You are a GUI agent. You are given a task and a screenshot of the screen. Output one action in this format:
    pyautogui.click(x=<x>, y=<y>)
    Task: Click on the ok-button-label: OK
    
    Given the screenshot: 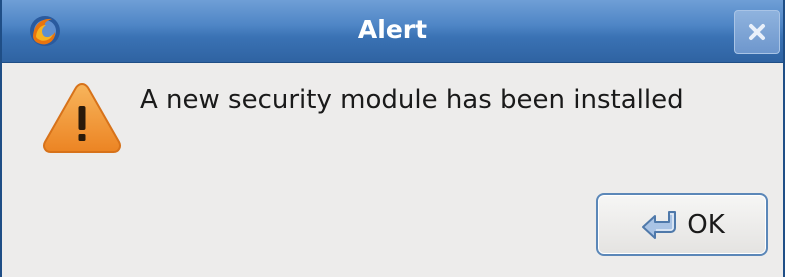 What is the action you would take?
    pyautogui.click(x=706, y=224)
    